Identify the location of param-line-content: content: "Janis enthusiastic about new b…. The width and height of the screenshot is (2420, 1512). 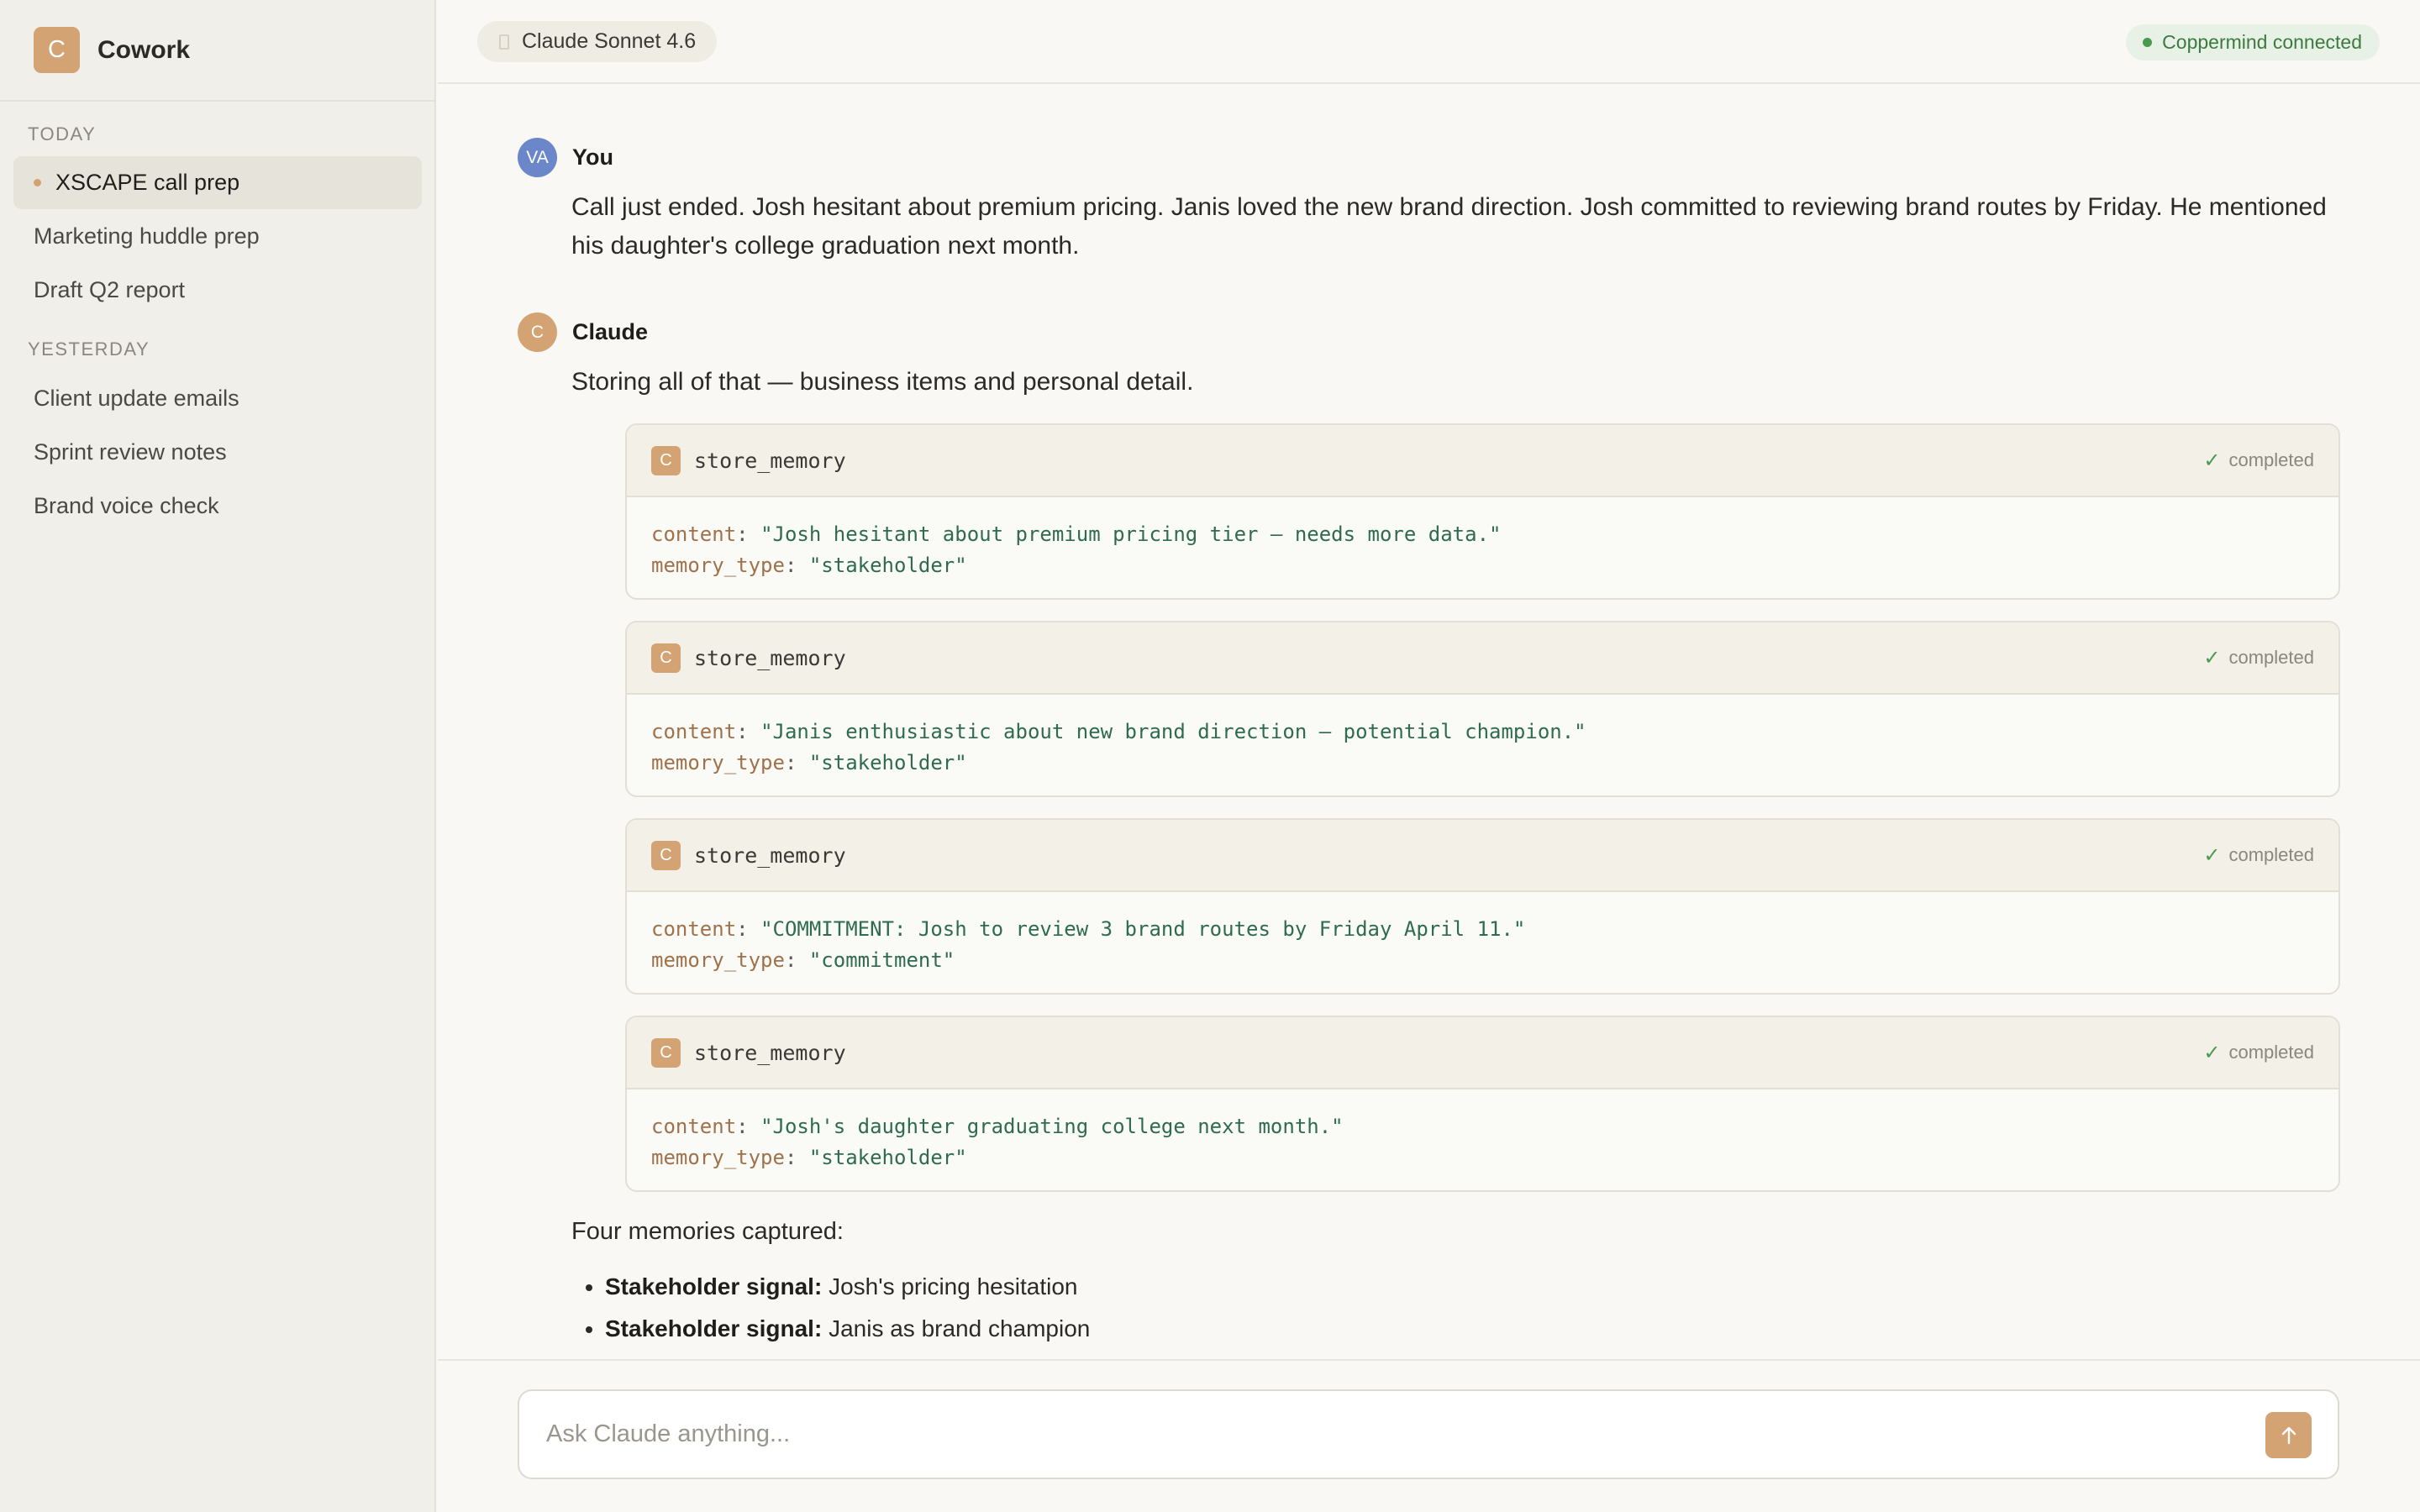
(1118, 731).